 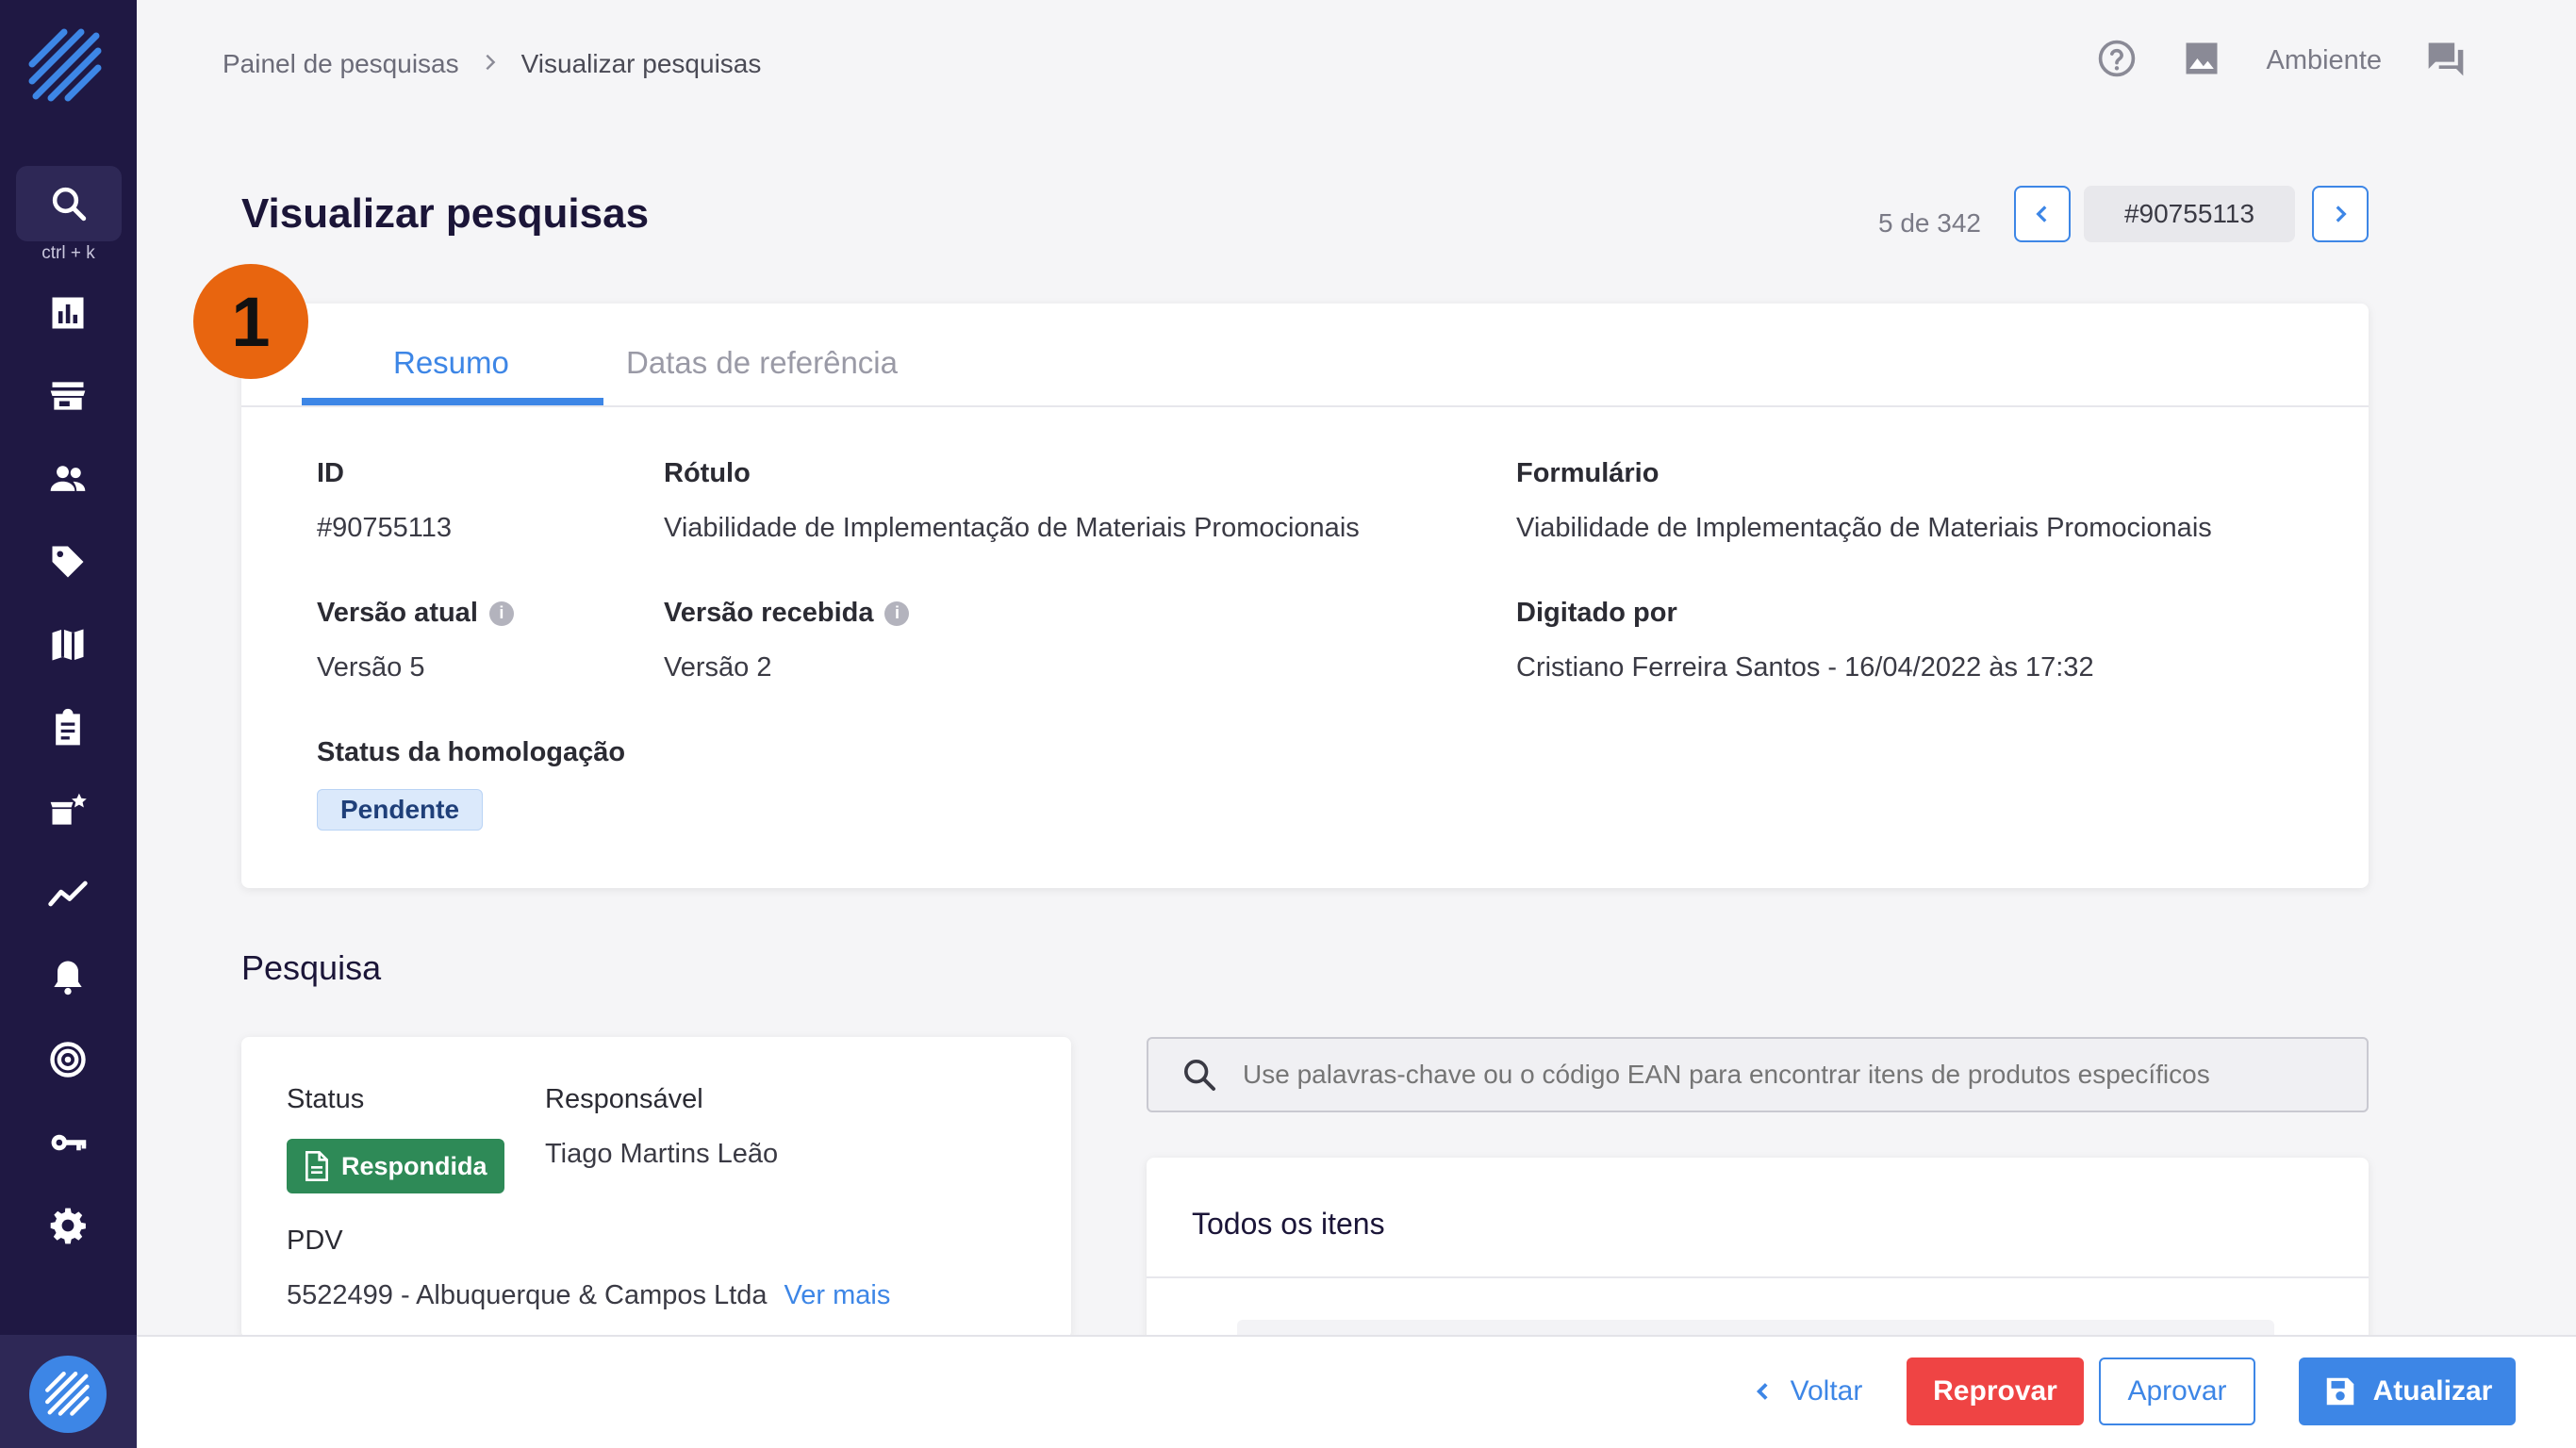 What do you see at coordinates (2446, 61) in the screenshot?
I see `chat-icon` at bounding box center [2446, 61].